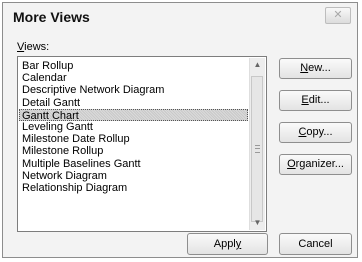 The image size is (362, 262). Describe the element at coordinates (51, 17) in the screenshot. I see `dialog-title: More Views` at that location.